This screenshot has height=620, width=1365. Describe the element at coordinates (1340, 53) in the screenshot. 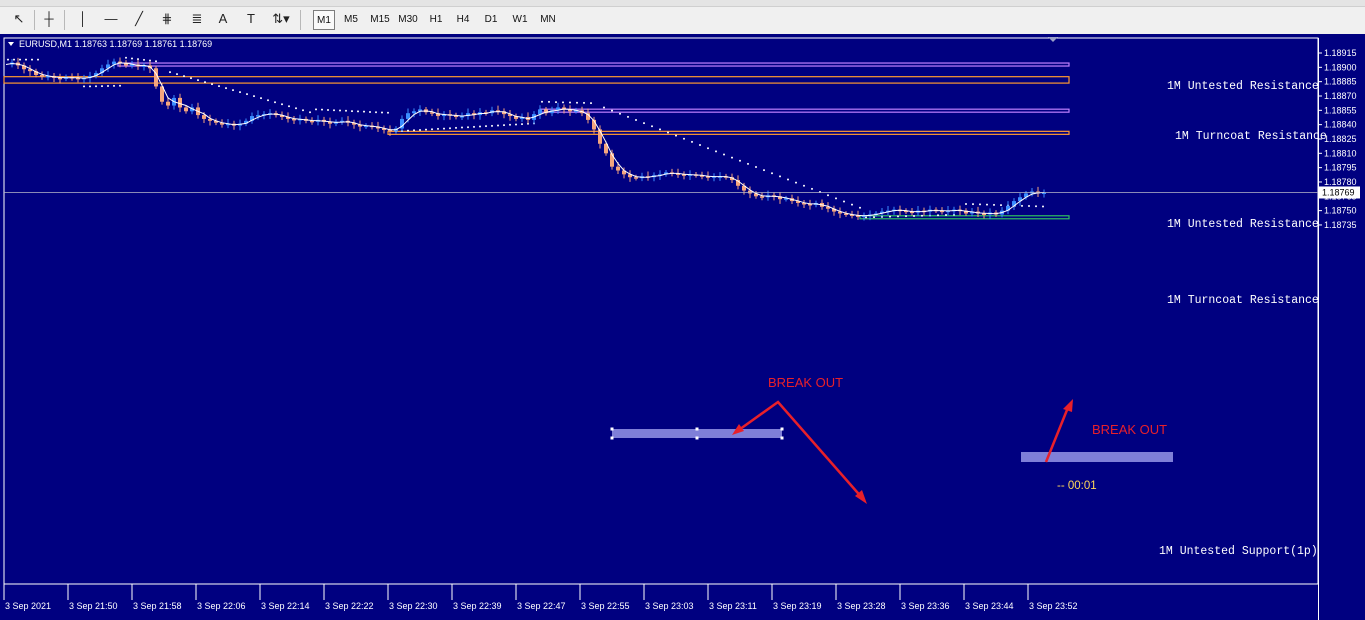

I see `price-axis-label: 1.18915` at that location.